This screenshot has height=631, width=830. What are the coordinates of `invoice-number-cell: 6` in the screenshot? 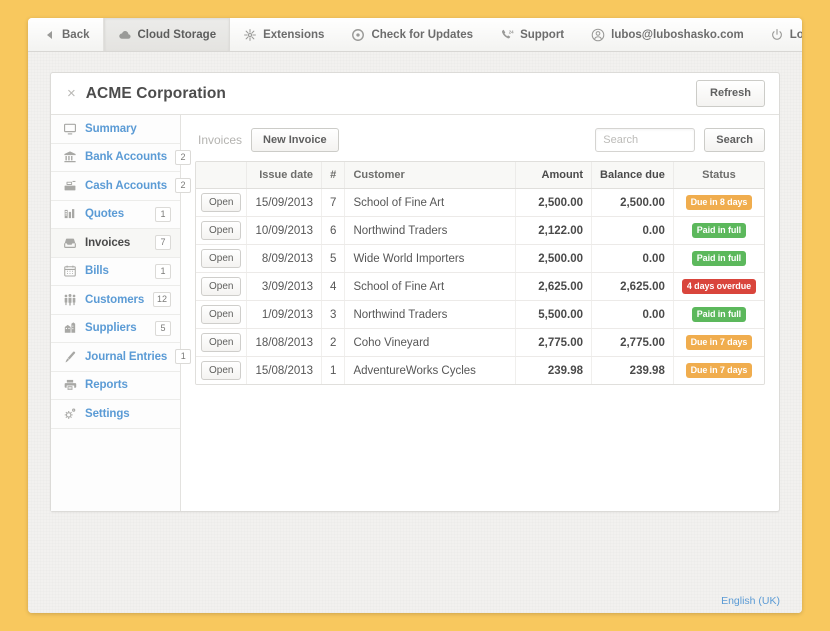 It's located at (333, 231).